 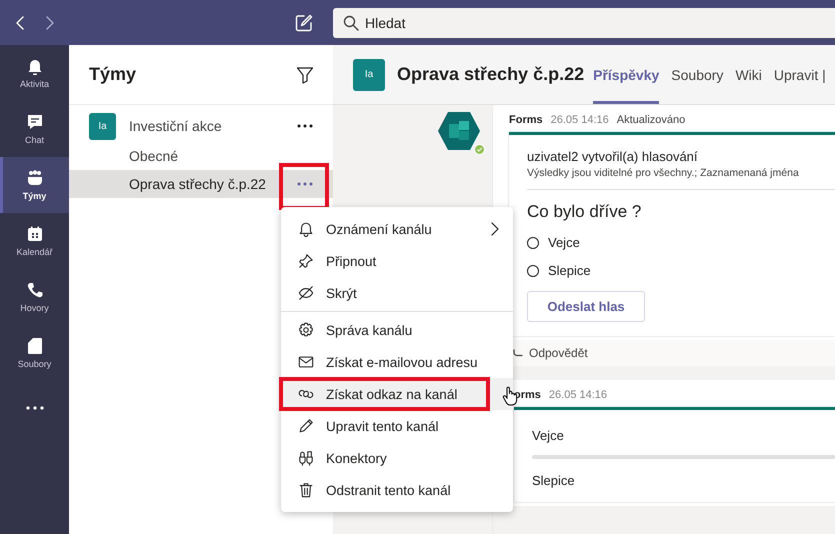 What do you see at coordinates (306, 330) in the screenshot?
I see `settings-icon` at bounding box center [306, 330].